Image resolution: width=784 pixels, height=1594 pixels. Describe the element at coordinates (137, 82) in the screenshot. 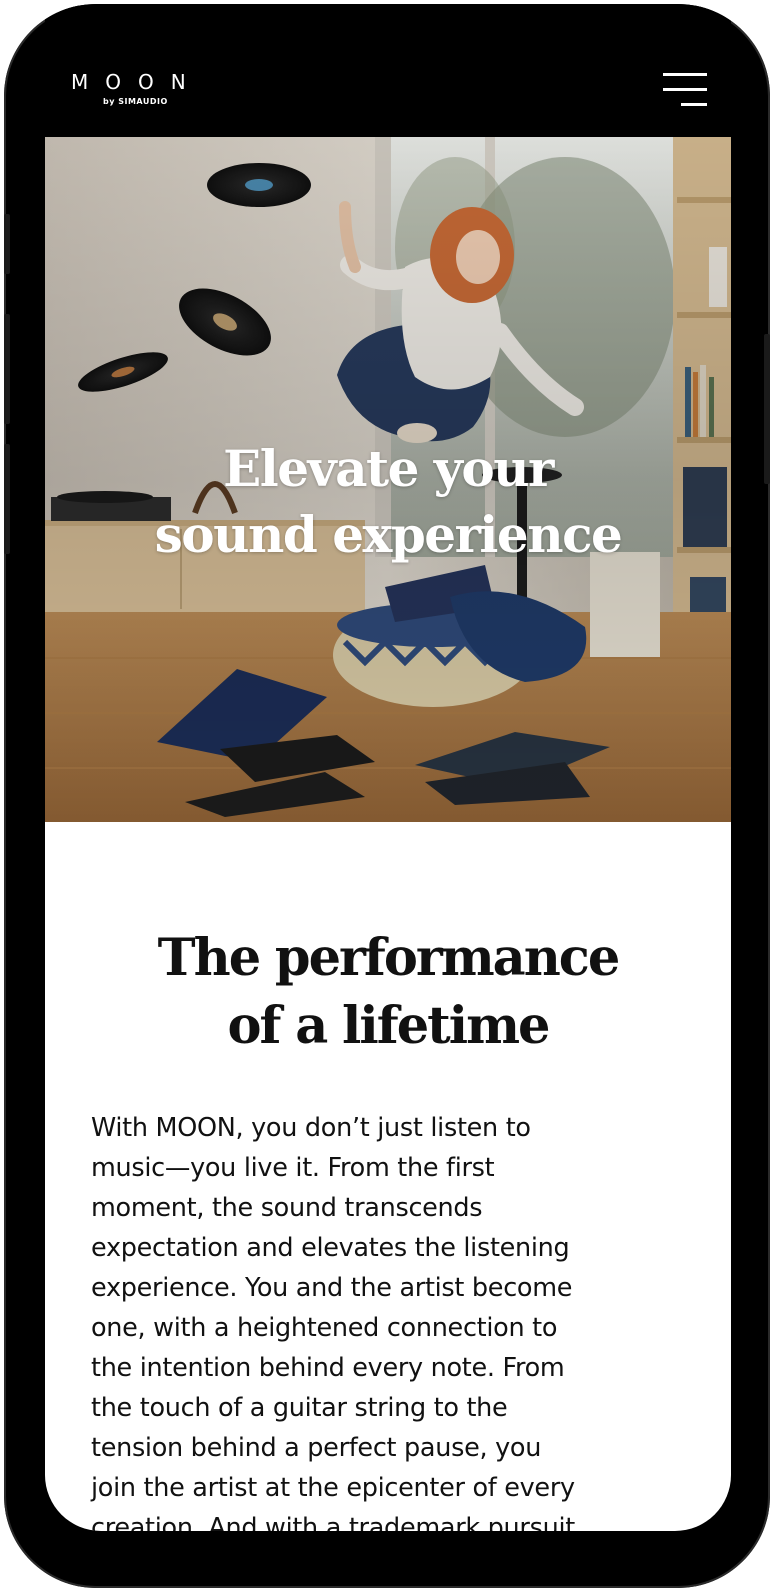

I see `brand-name: MOON` at that location.